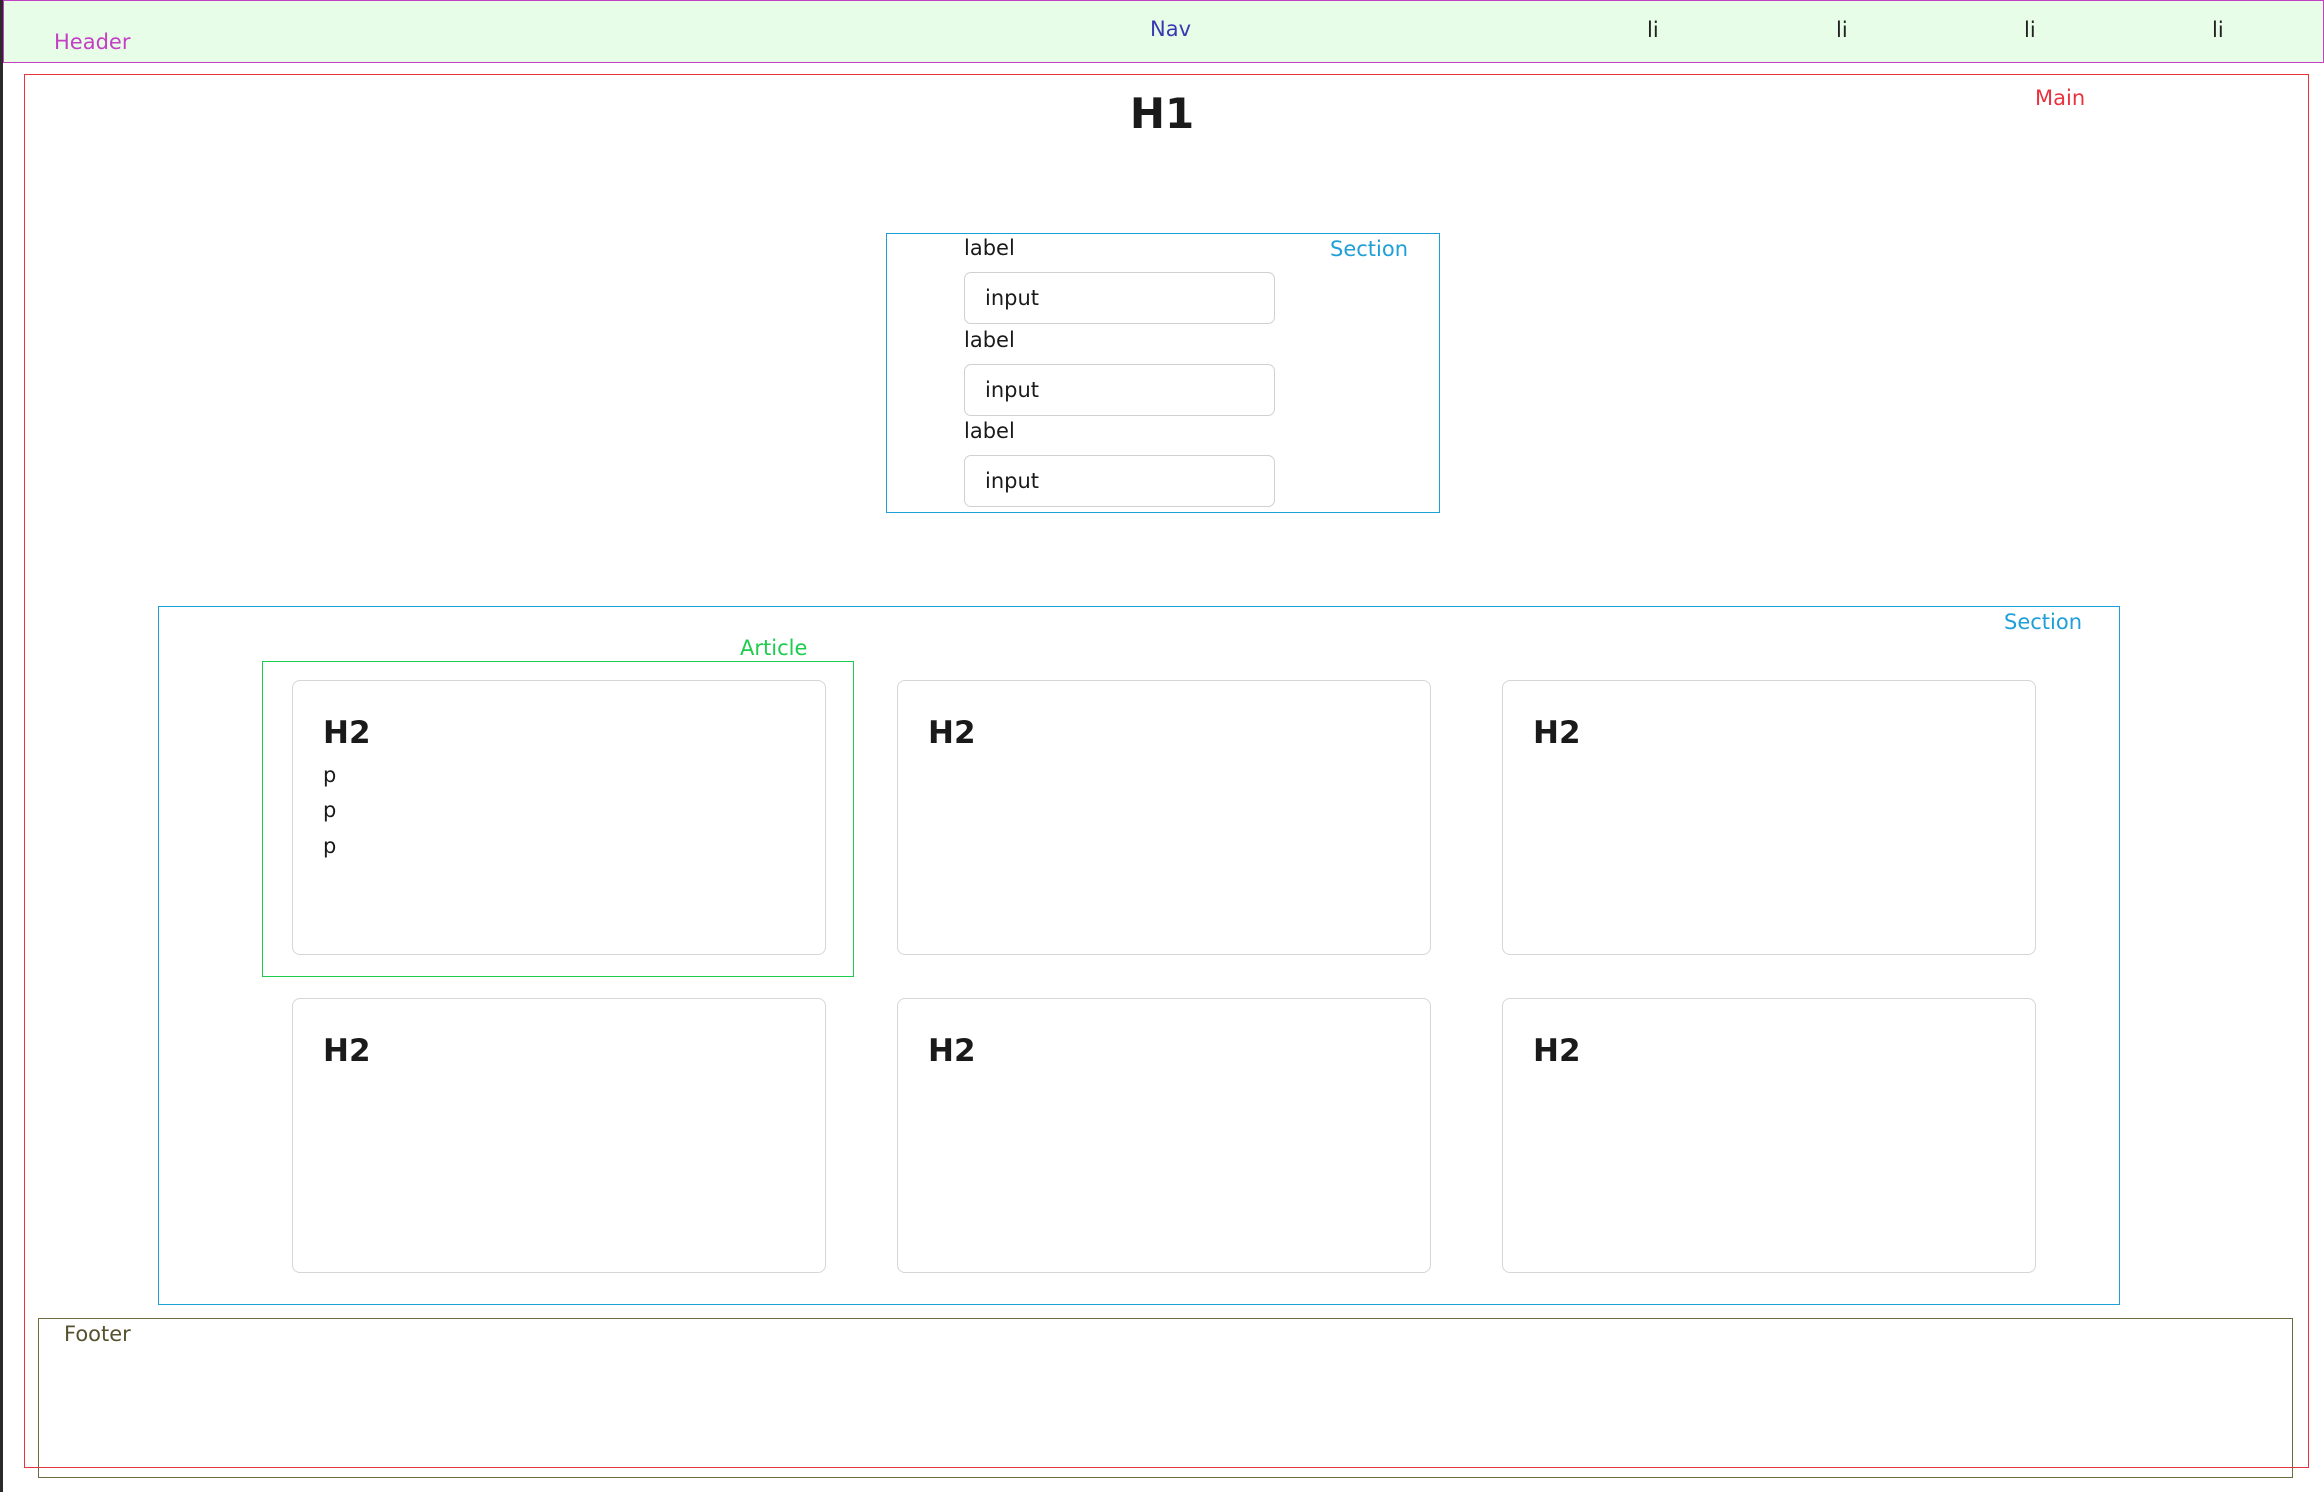  What do you see at coordinates (1369, 249) in the screenshot?
I see `form-section-tag: Section` at bounding box center [1369, 249].